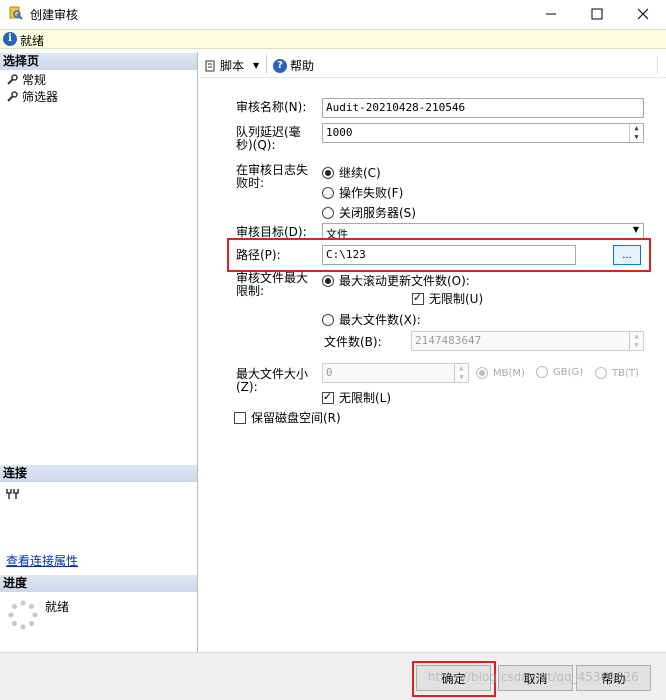 This screenshot has height=700, width=666. What do you see at coordinates (98, 473) in the screenshot?
I see `connection-header: 连接` at bounding box center [98, 473].